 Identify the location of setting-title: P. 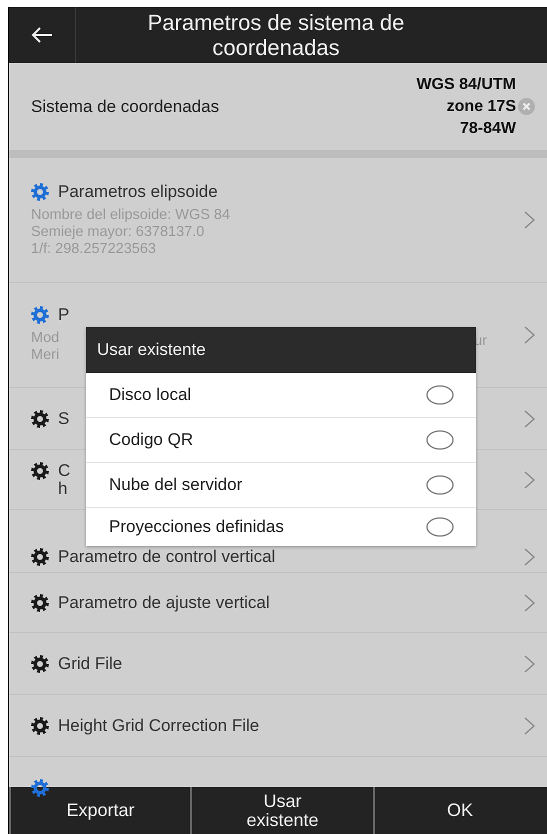
(64, 315).